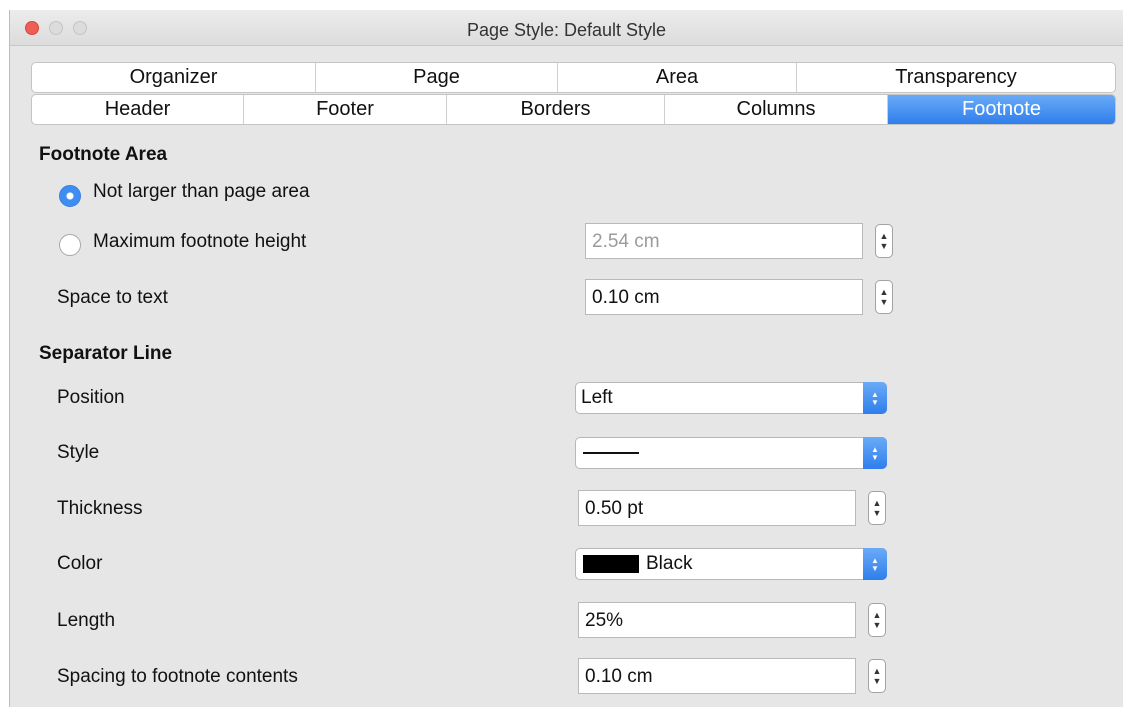 The height and width of the screenshot is (707, 1123). Describe the element at coordinates (86, 620) in the screenshot. I see `length-label: Length` at that location.